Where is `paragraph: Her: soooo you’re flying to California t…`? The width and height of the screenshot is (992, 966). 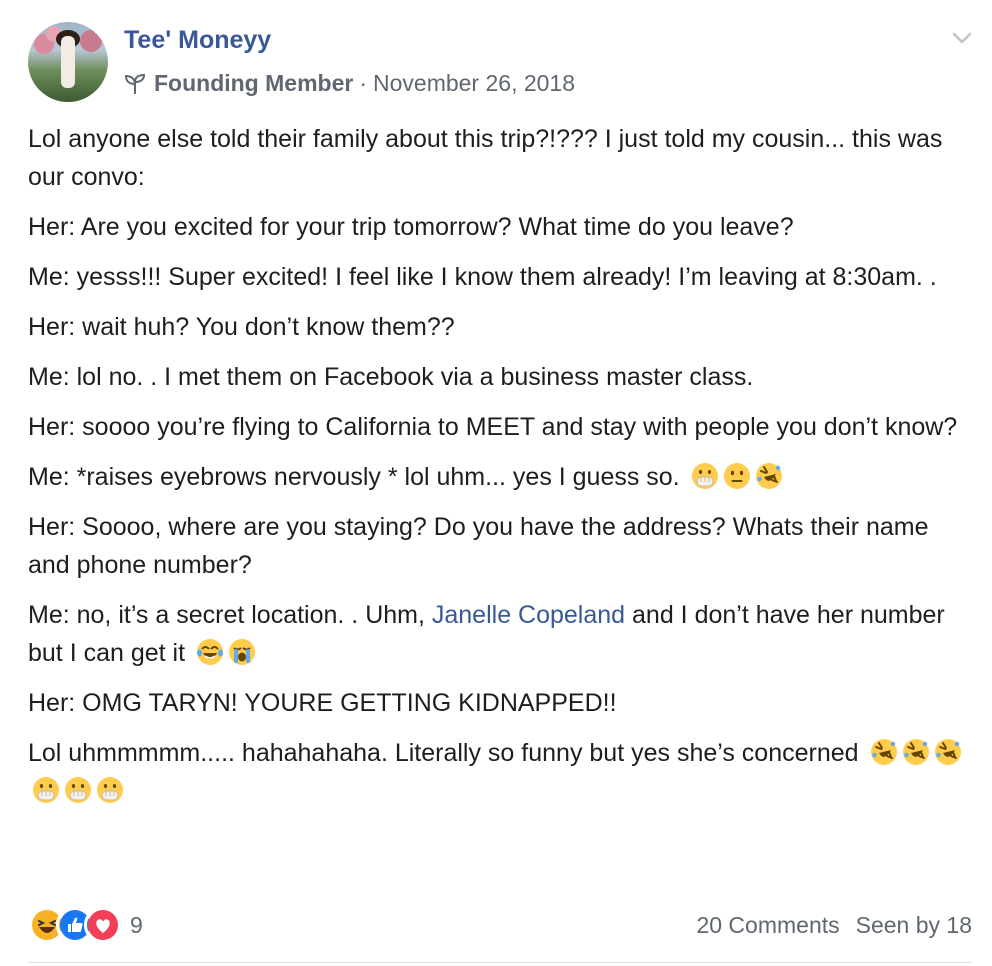
paragraph: Her: soooo you’re flying to California t… is located at coordinates (493, 427).